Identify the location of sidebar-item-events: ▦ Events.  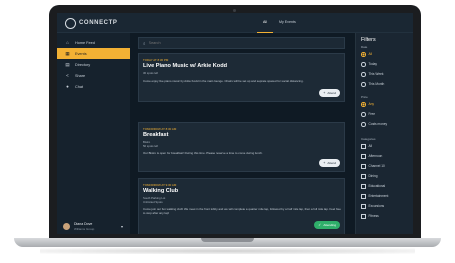
(93, 53).